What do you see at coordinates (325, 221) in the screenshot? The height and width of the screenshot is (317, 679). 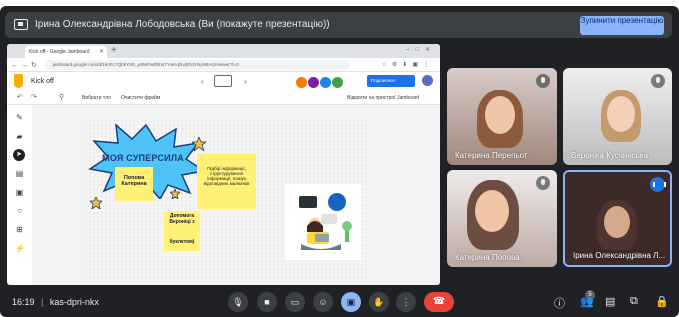 I see `person-with-laptop-icon` at bounding box center [325, 221].